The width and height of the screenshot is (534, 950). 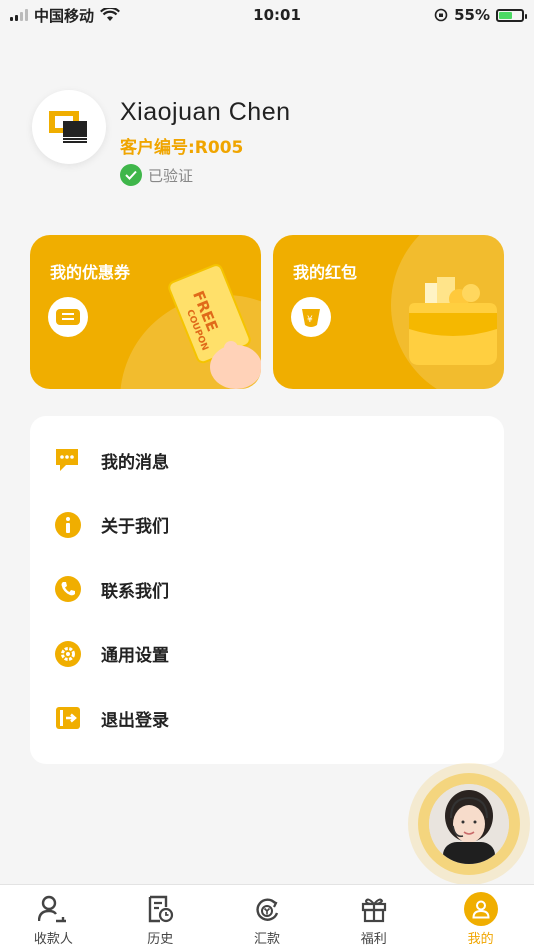 What do you see at coordinates (68, 589) in the screenshot?
I see `phone-icon` at bounding box center [68, 589].